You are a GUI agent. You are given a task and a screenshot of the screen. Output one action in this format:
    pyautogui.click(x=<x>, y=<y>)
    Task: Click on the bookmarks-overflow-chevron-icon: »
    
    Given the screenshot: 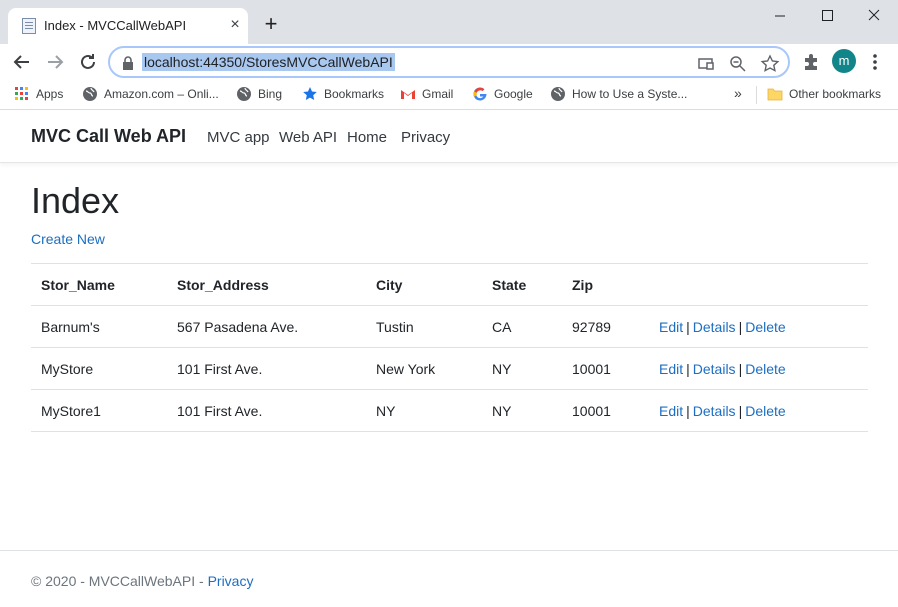 What is the action you would take?
    pyautogui.click(x=738, y=93)
    